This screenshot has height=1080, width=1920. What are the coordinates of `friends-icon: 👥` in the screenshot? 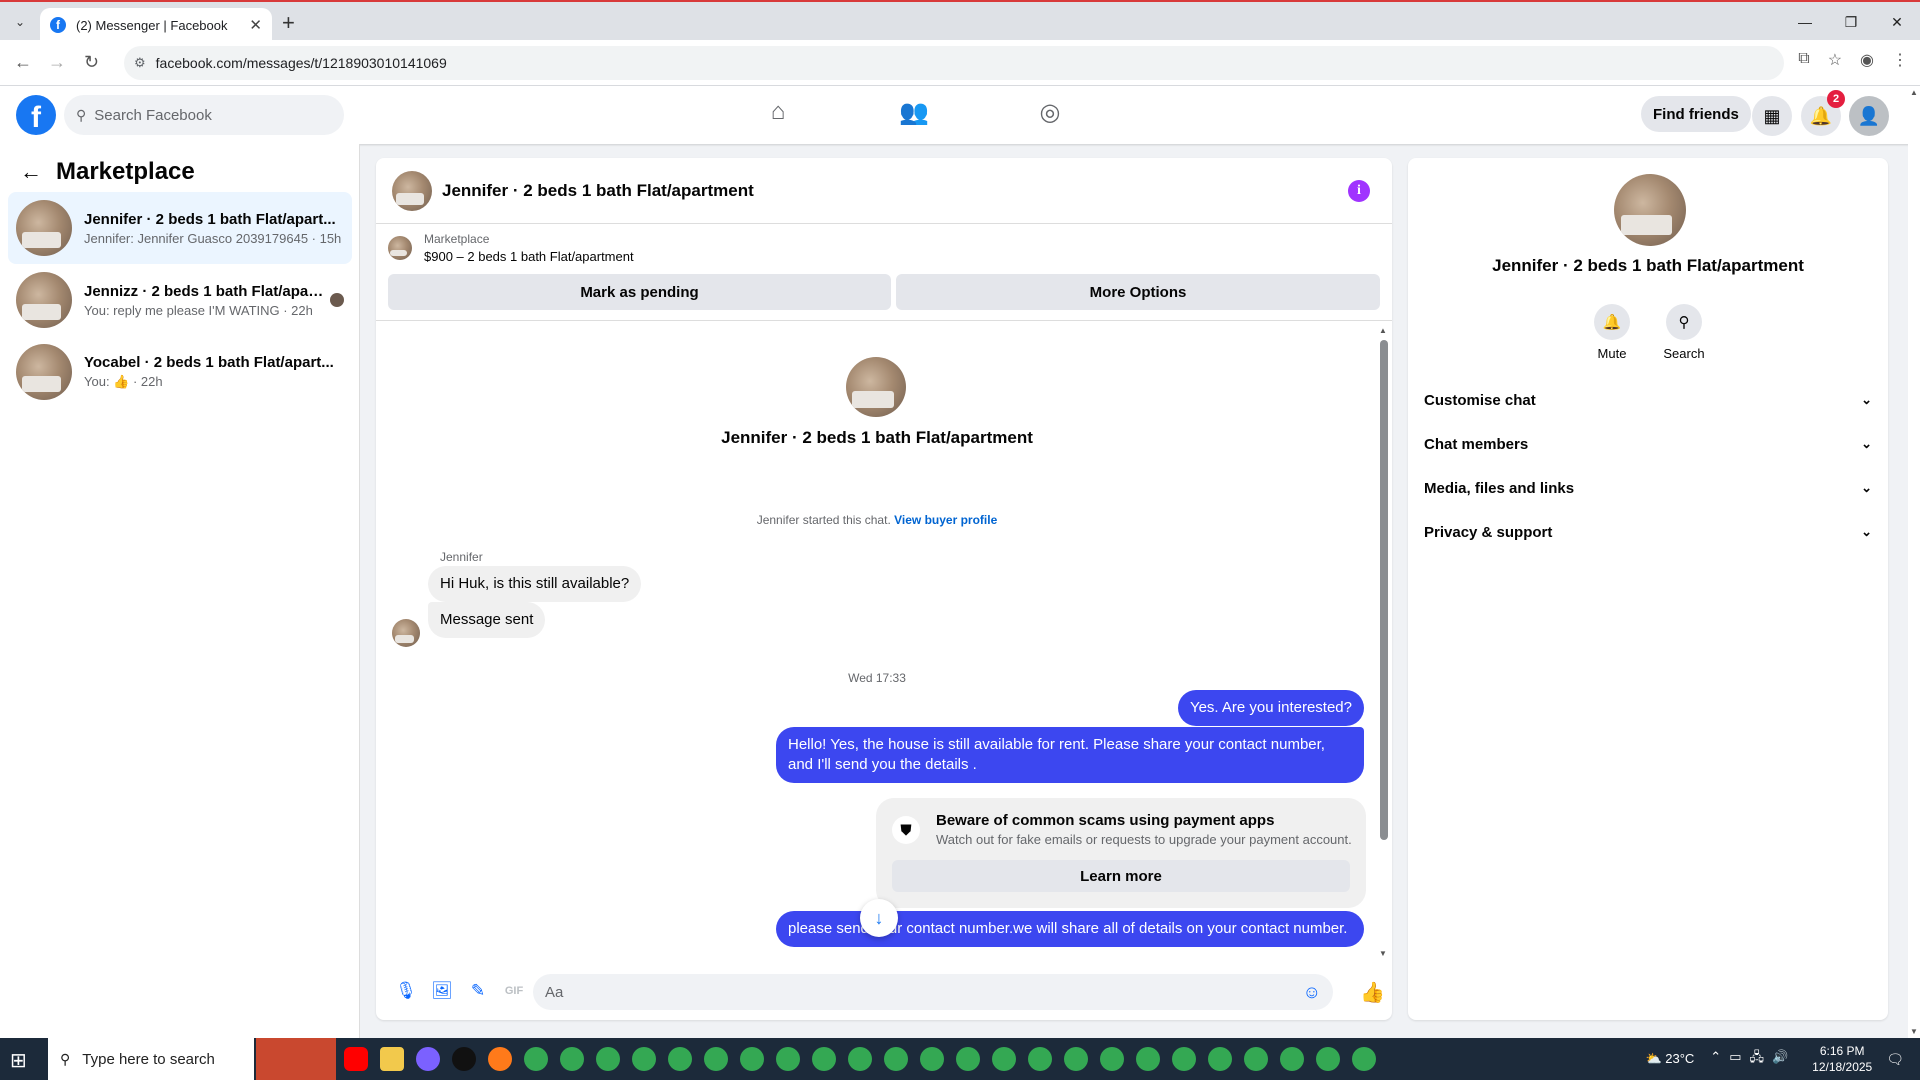 It's located at (914, 112).